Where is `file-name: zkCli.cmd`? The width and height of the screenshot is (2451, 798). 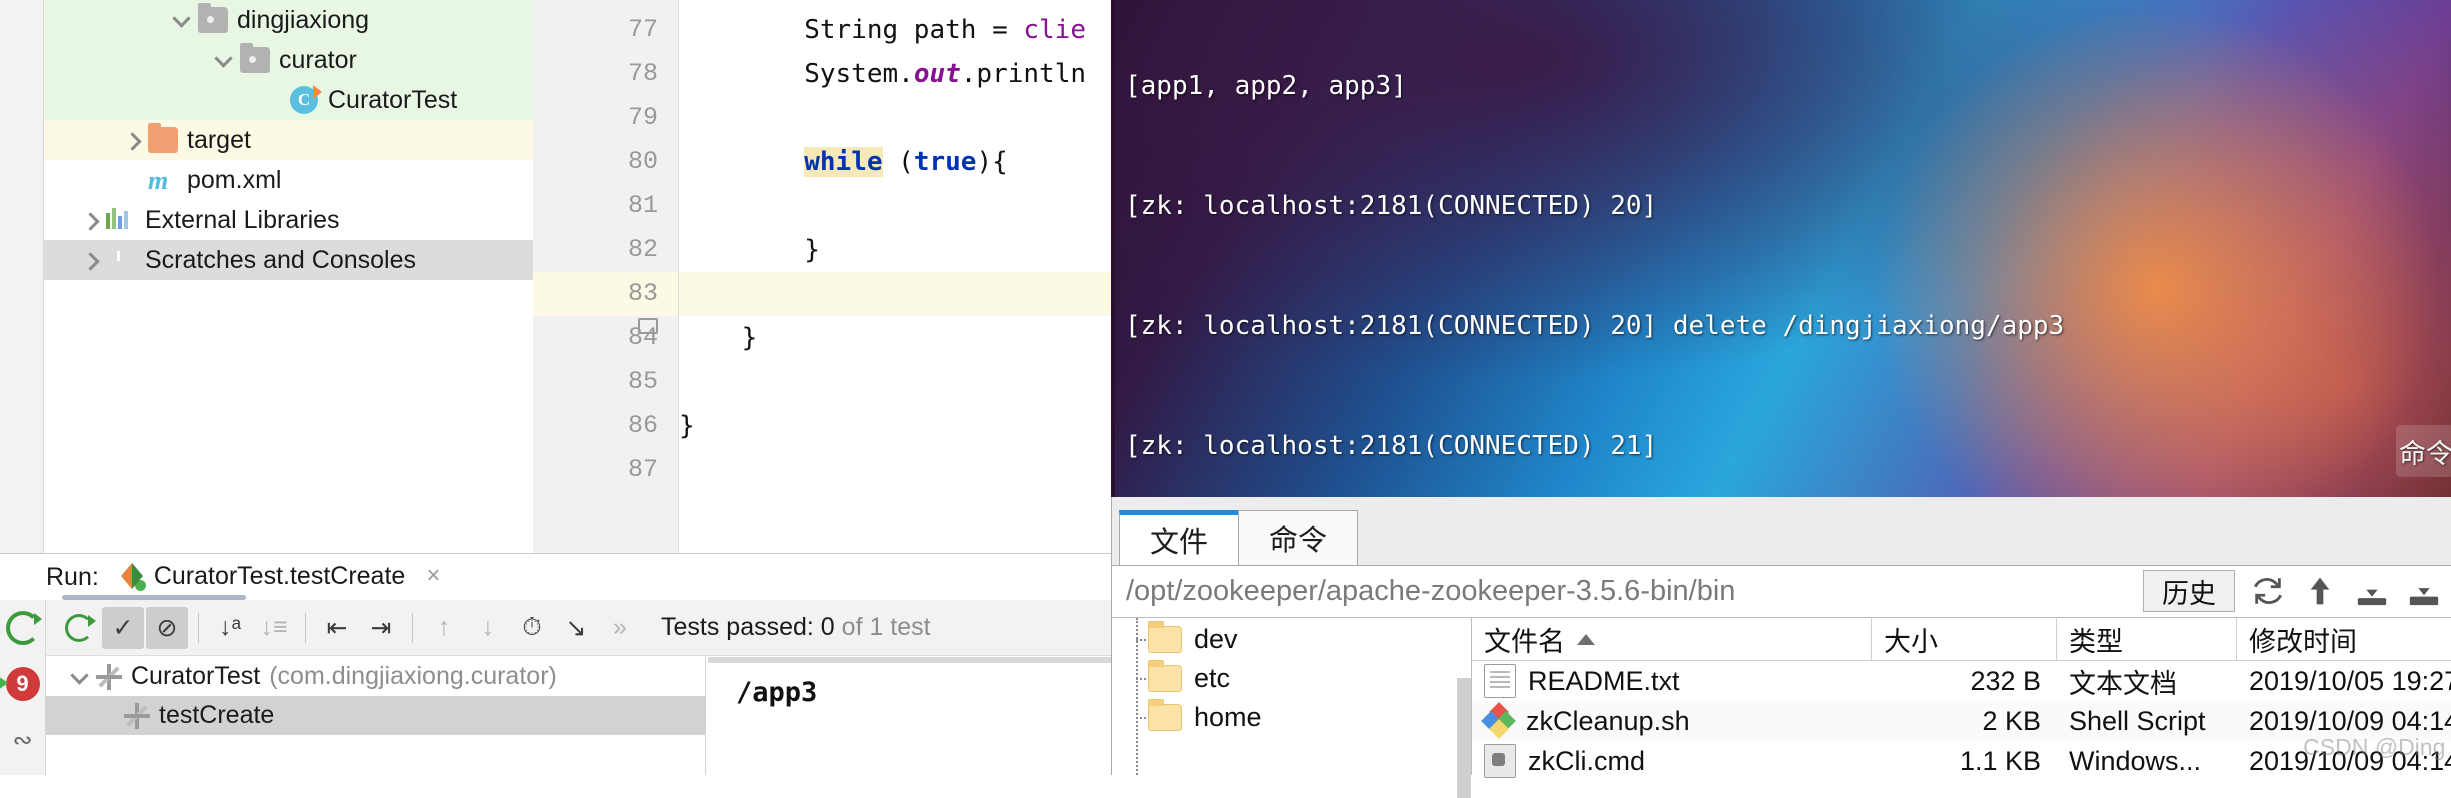 file-name: zkCli.cmd is located at coordinates (1587, 760).